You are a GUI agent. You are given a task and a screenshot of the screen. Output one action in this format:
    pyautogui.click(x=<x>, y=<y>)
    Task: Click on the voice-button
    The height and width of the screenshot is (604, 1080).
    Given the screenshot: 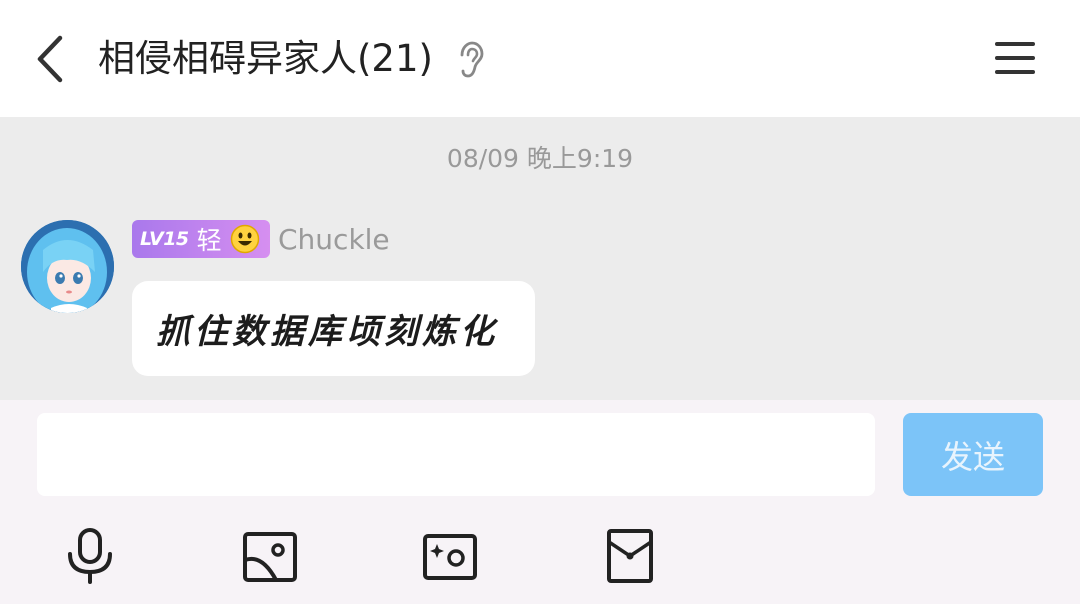 What is the action you would take?
    pyautogui.click(x=90, y=556)
    